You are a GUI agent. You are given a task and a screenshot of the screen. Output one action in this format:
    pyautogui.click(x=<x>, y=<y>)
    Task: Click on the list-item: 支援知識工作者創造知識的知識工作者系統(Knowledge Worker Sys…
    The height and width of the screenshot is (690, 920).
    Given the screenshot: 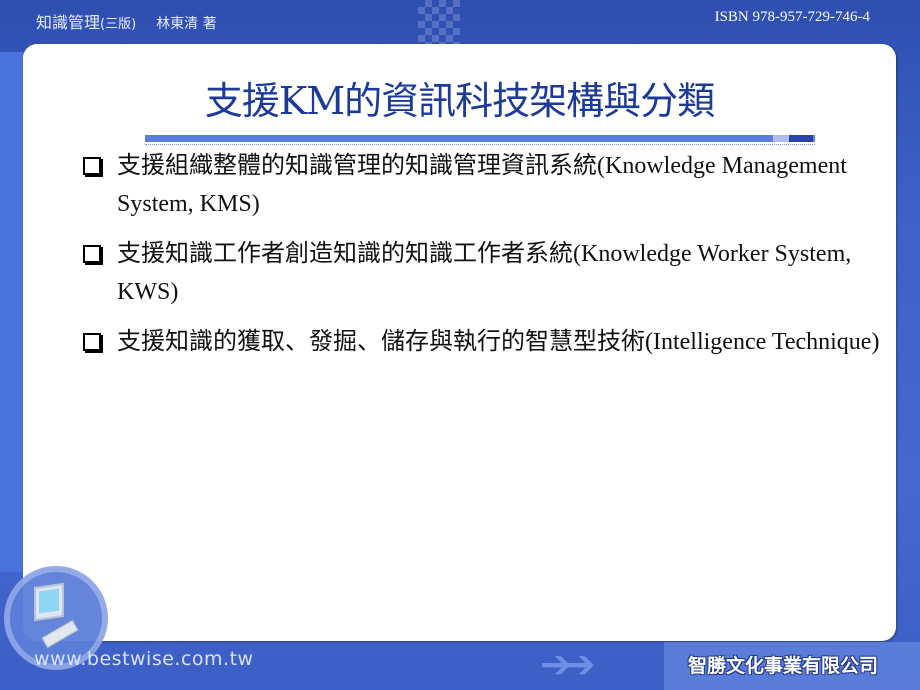 What is the action you would take?
    pyautogui.click(x=483, y=273)
    